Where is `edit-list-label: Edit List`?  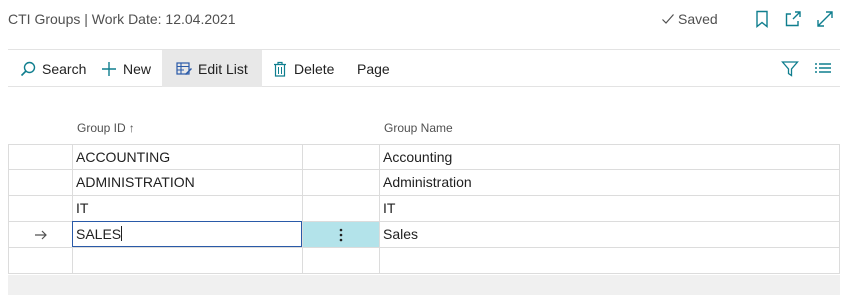
edit-list-label: Edit List is located at coordinates (223, 68).